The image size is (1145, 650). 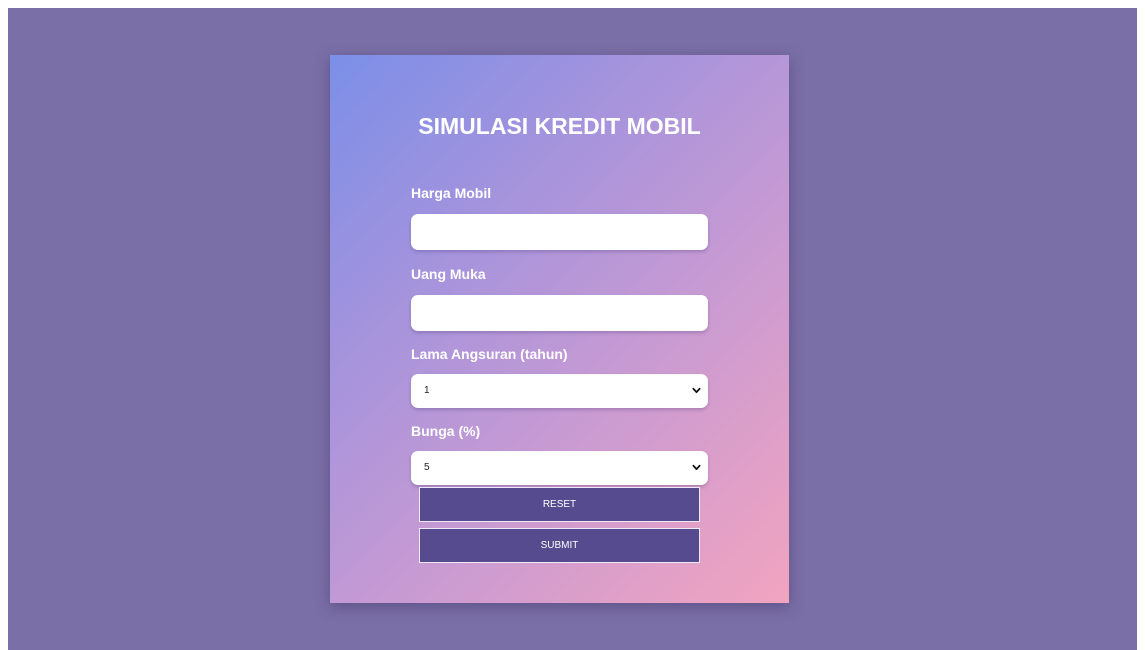 What do you see at coordinates (559, 391) in the screenshot?
I see `lama-angsuran-select: 1` at bounding box center [559, 391].